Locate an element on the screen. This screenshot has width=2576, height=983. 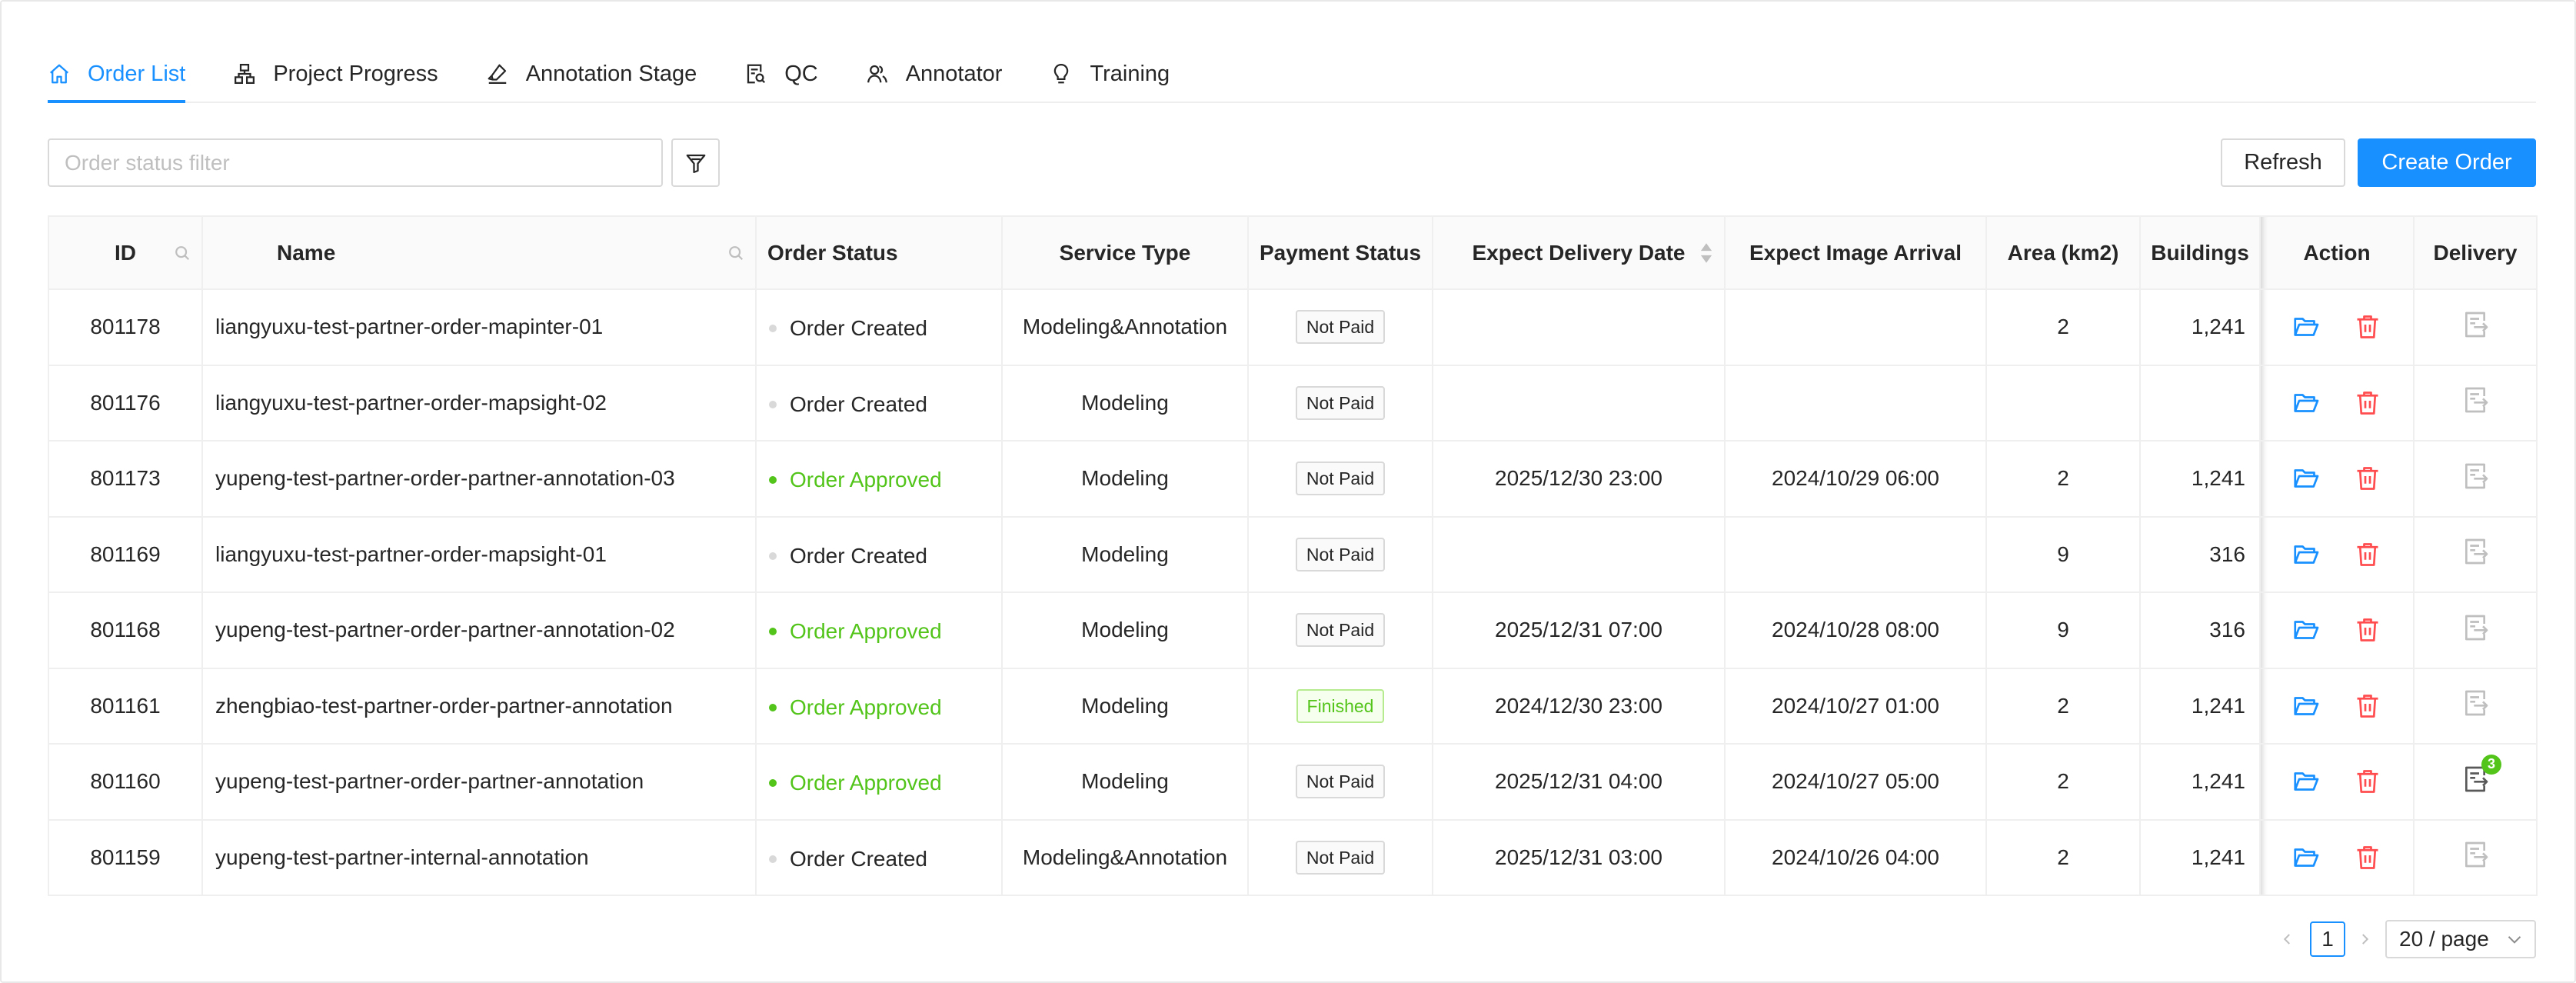
chevron-right-icon is located at coordinates (2365, 939).